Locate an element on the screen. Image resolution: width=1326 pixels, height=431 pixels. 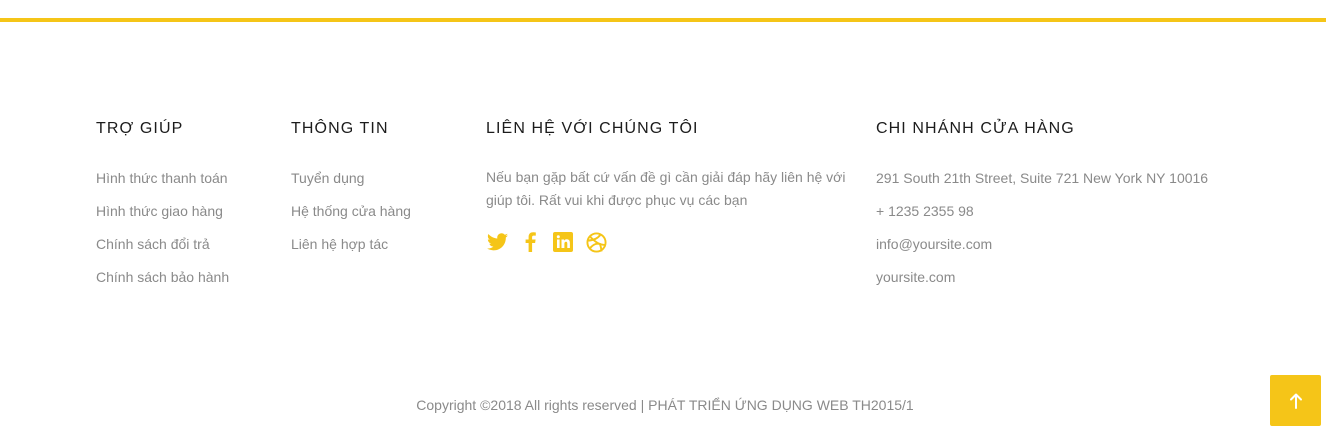
list-item: Liên hệ hợp tác is located at coordinates (351, 244).